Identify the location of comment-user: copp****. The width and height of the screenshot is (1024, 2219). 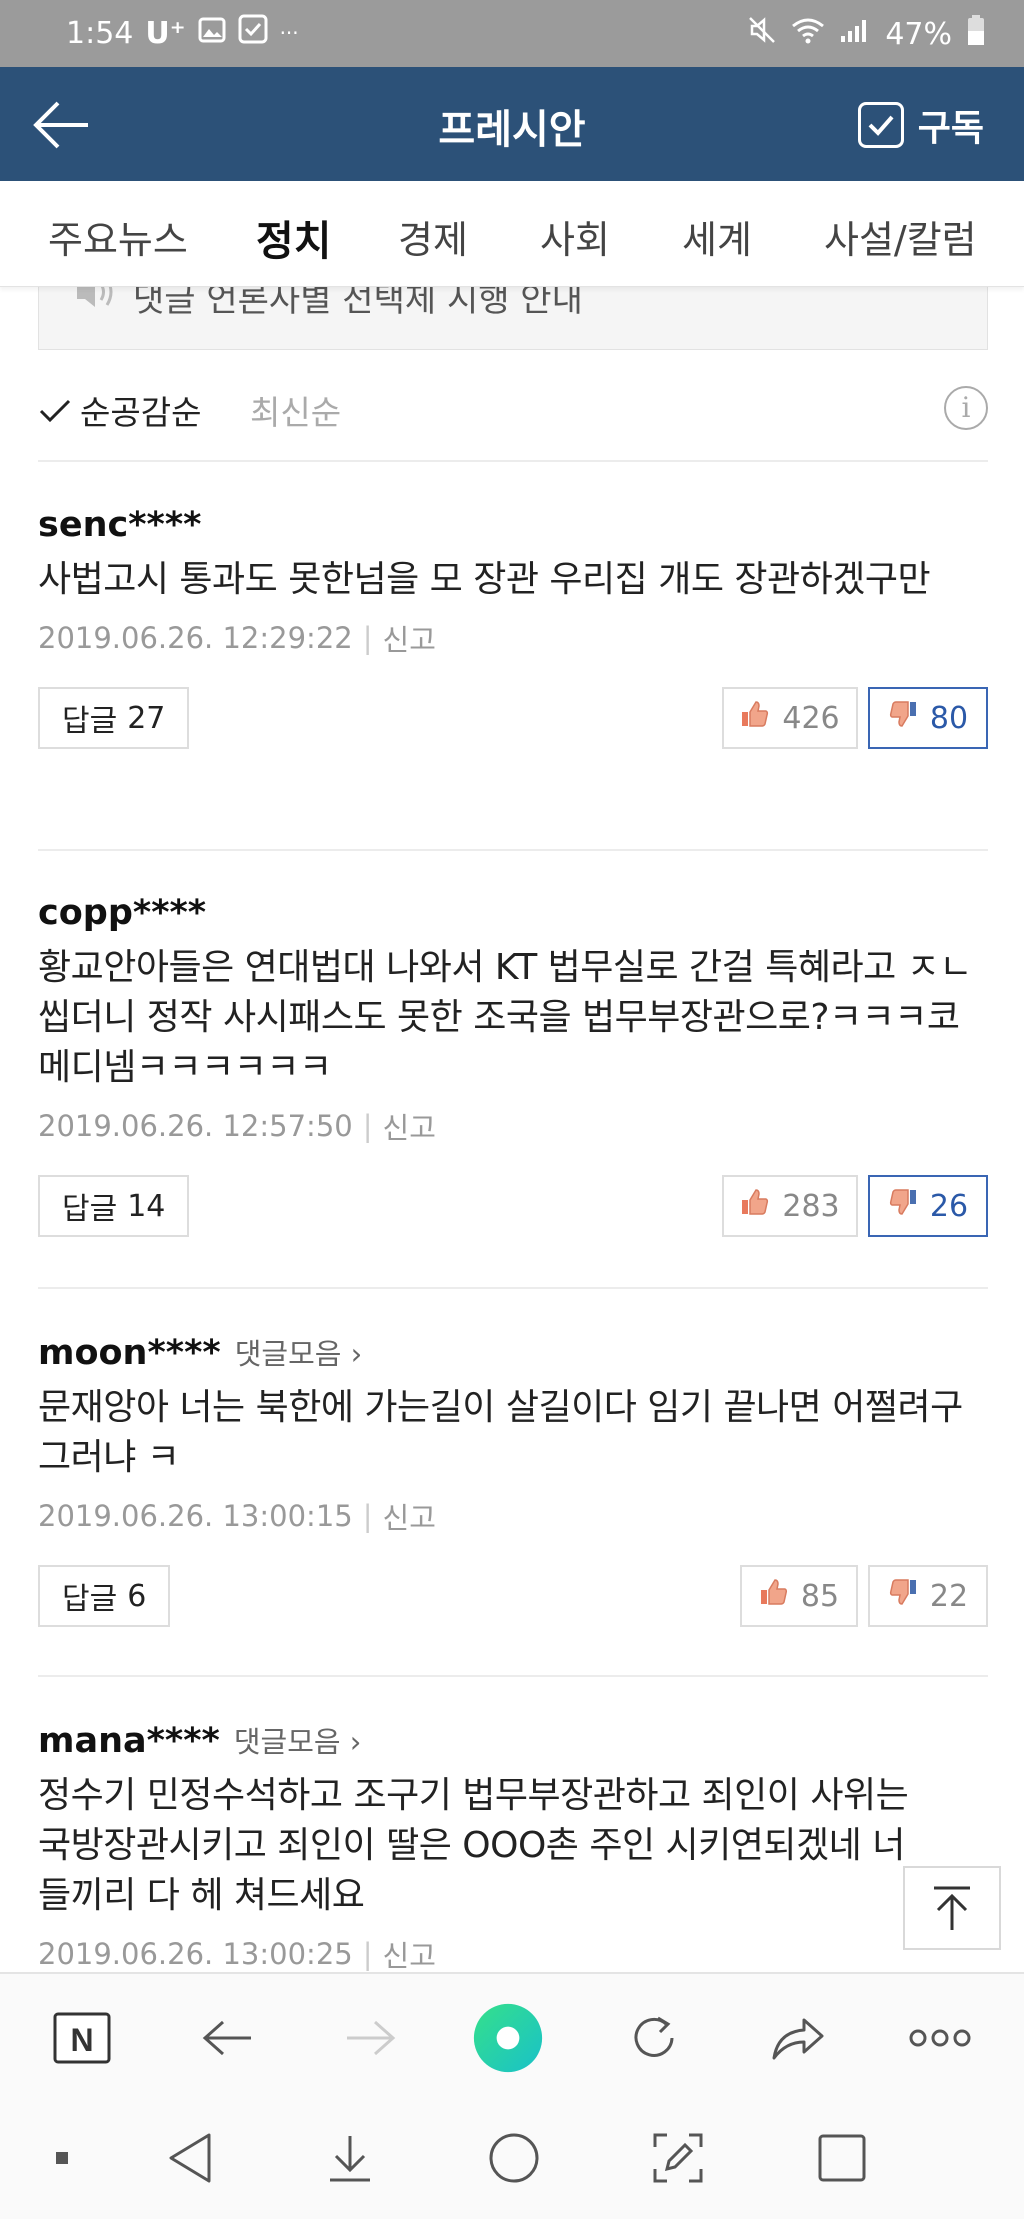
(122, 913).